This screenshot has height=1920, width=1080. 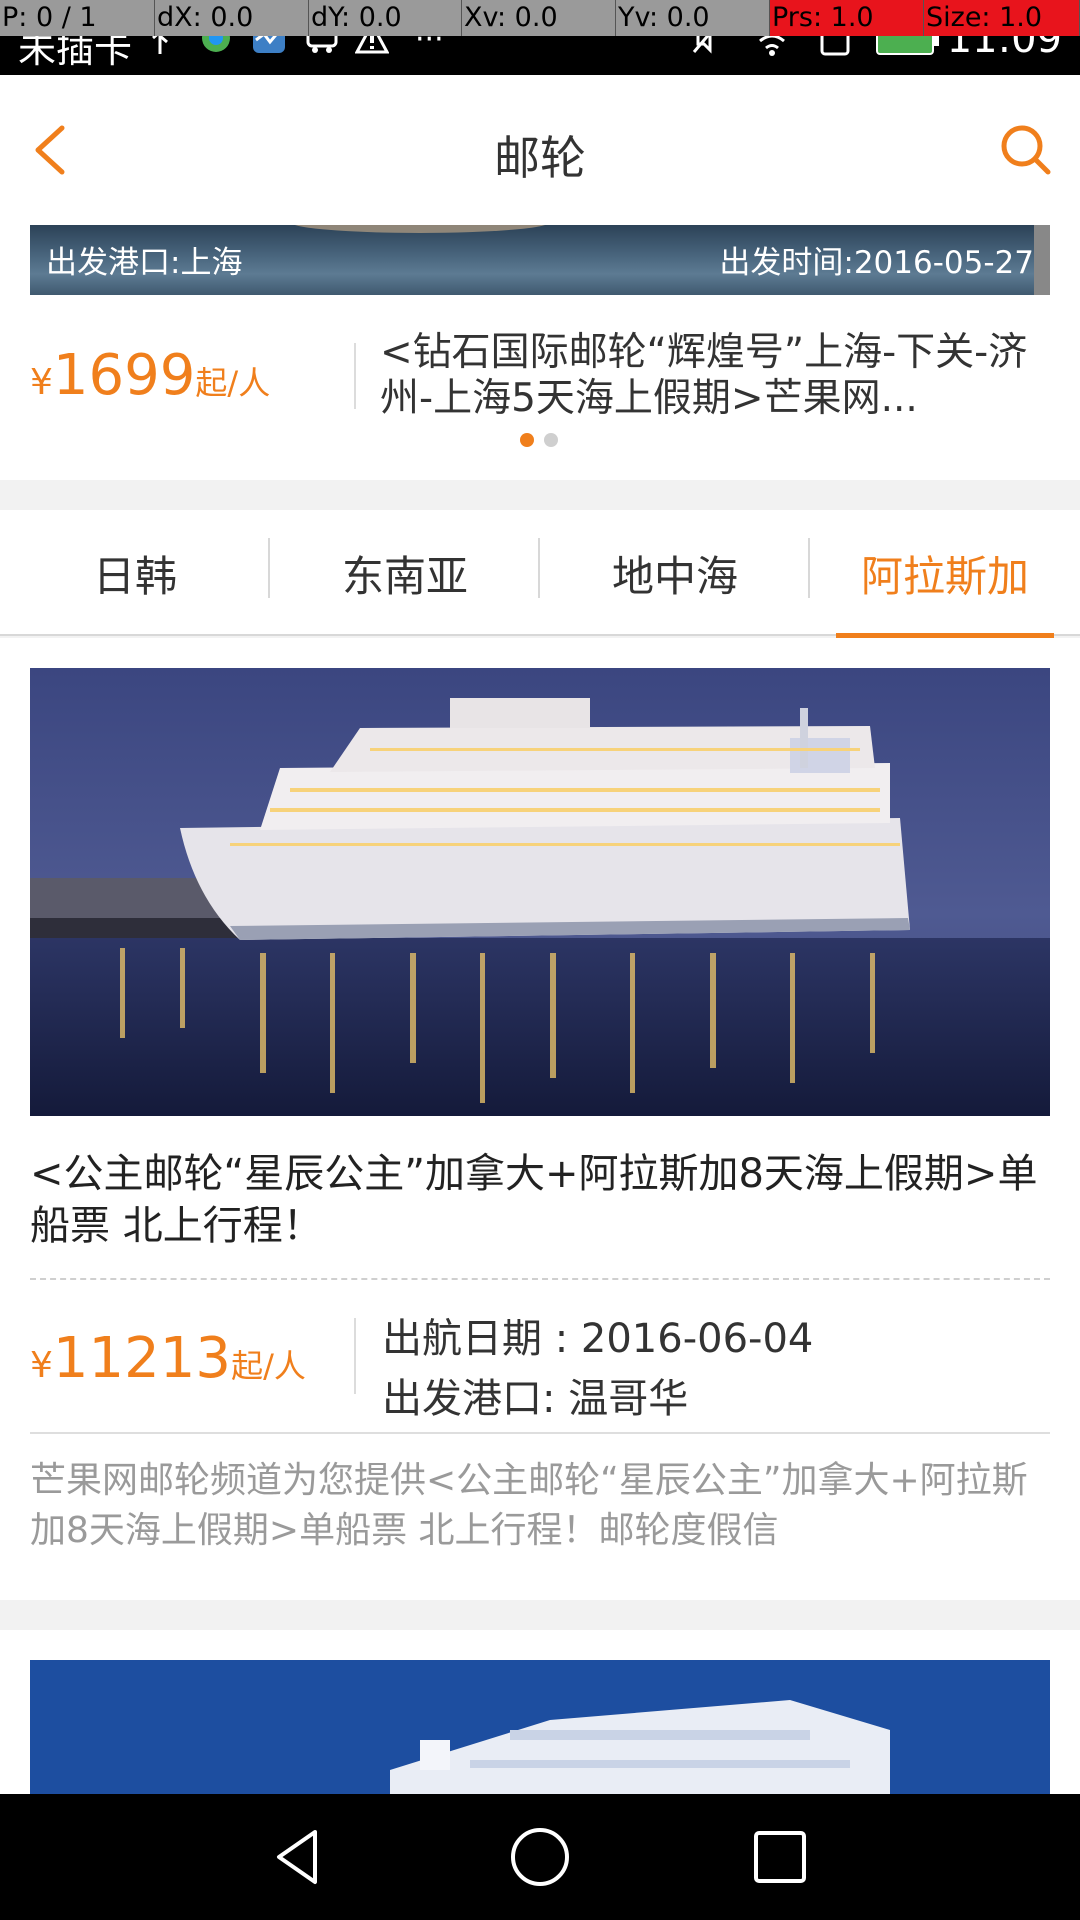 I want to click on nav-home-button, so click(x=540, y=1857).